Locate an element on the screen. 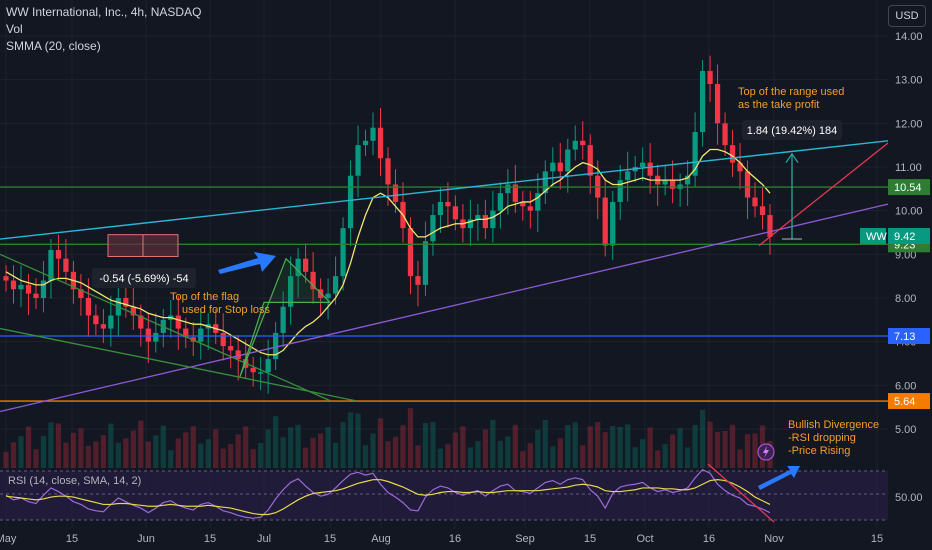  volume-indicator-label: Vol is located at coordinates (103, 29).